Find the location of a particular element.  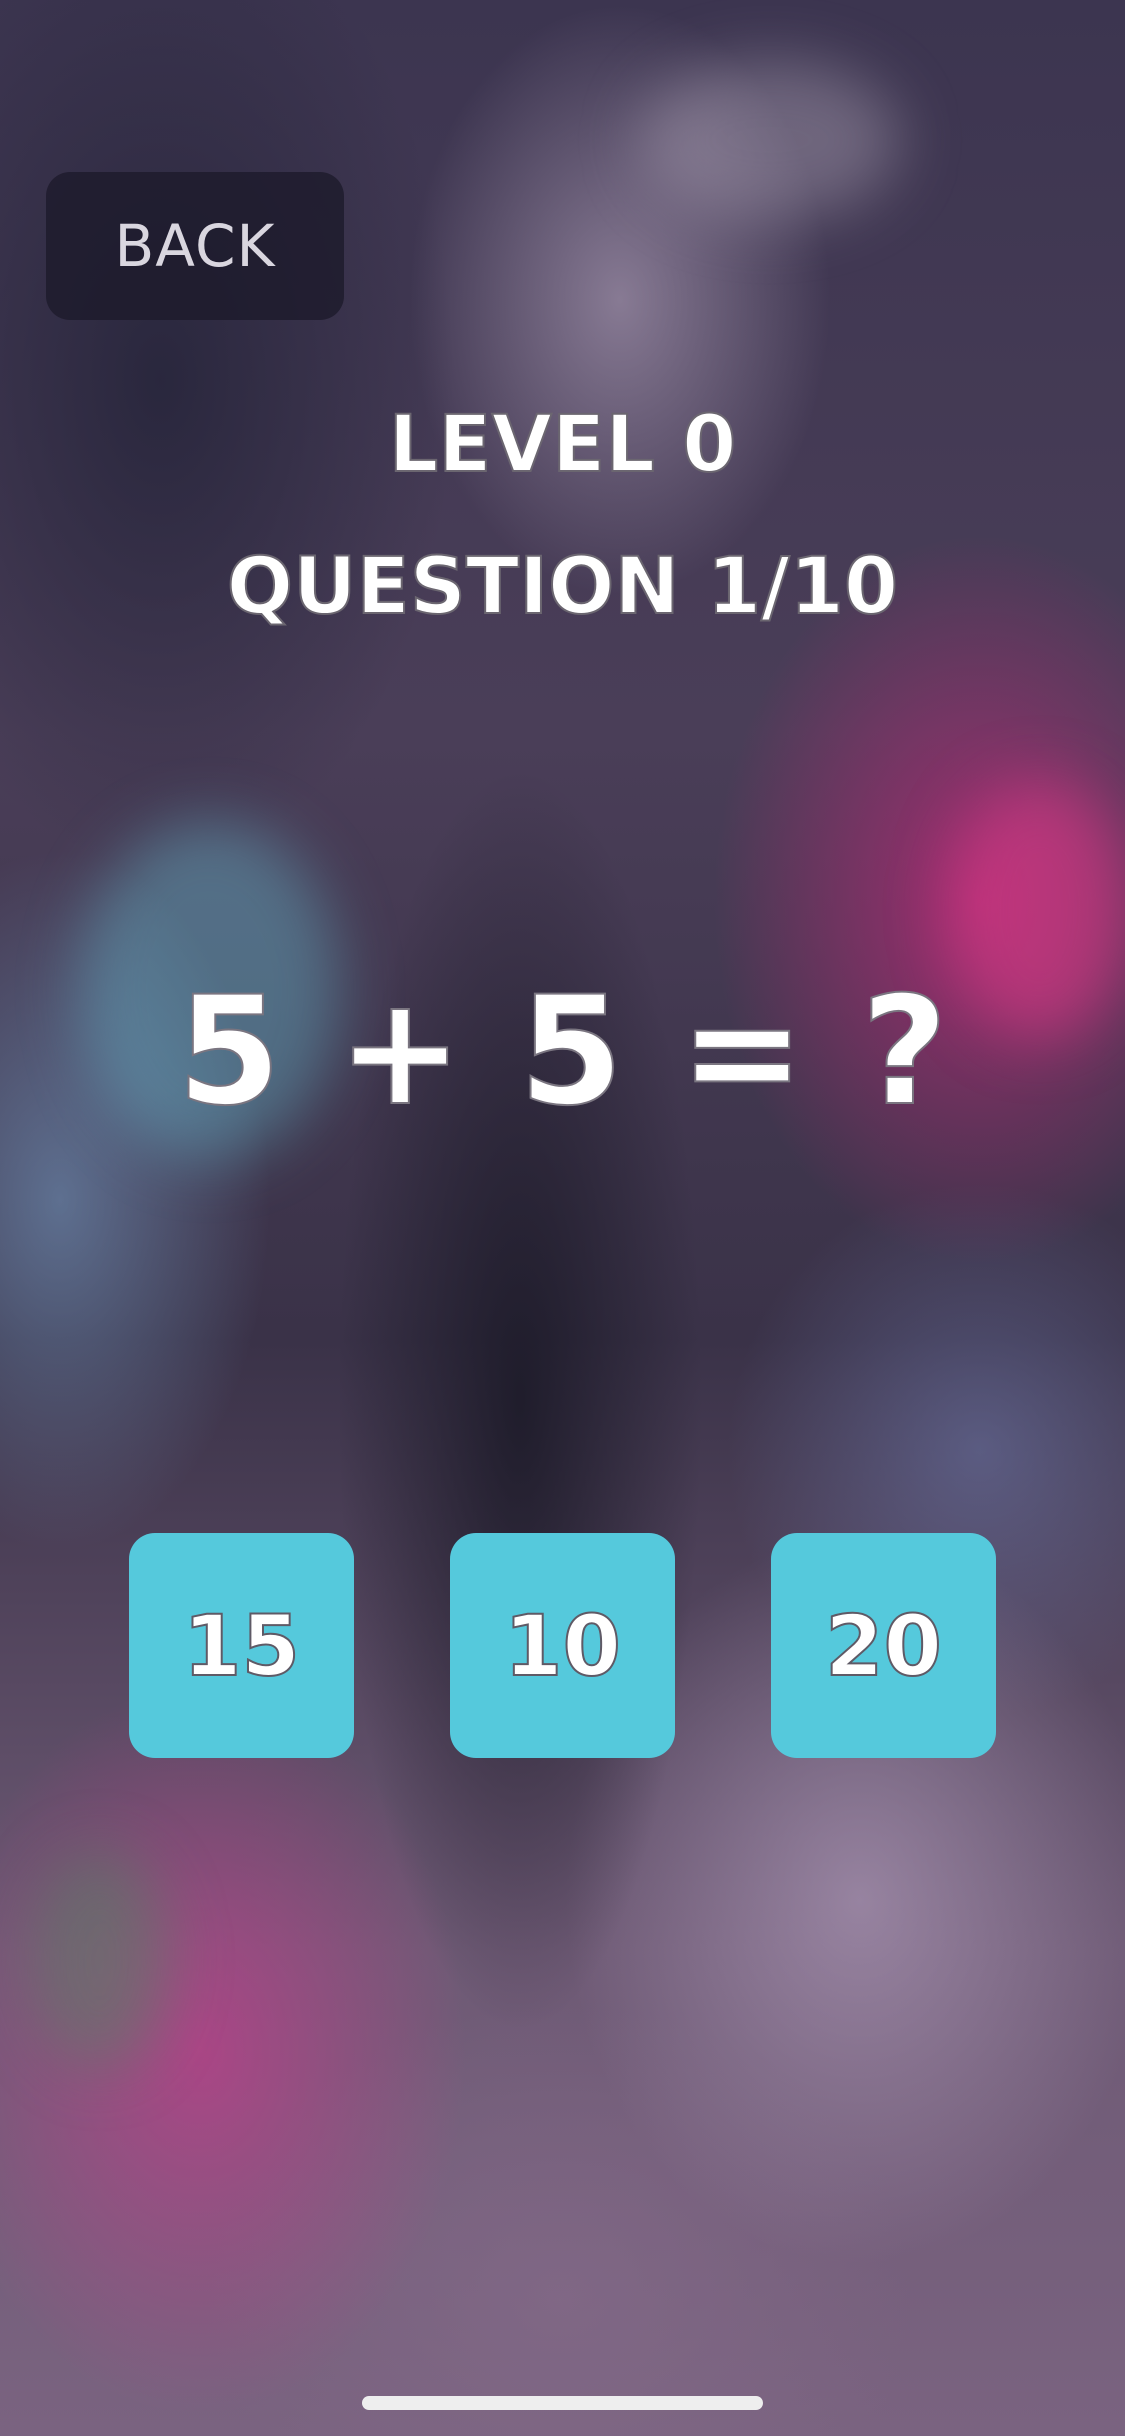

home-indicator is located at coordinates (562, 2403).